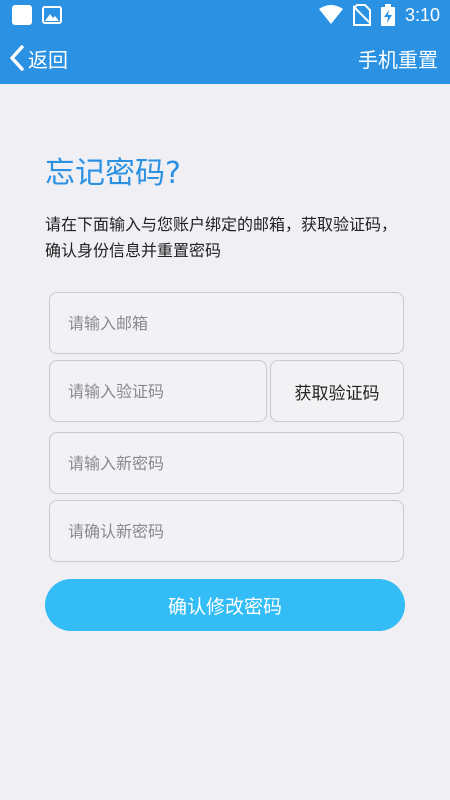  Describe the element at coordinates (387, 15) in the screenshot. I see `battery-charging-icon` at that location.